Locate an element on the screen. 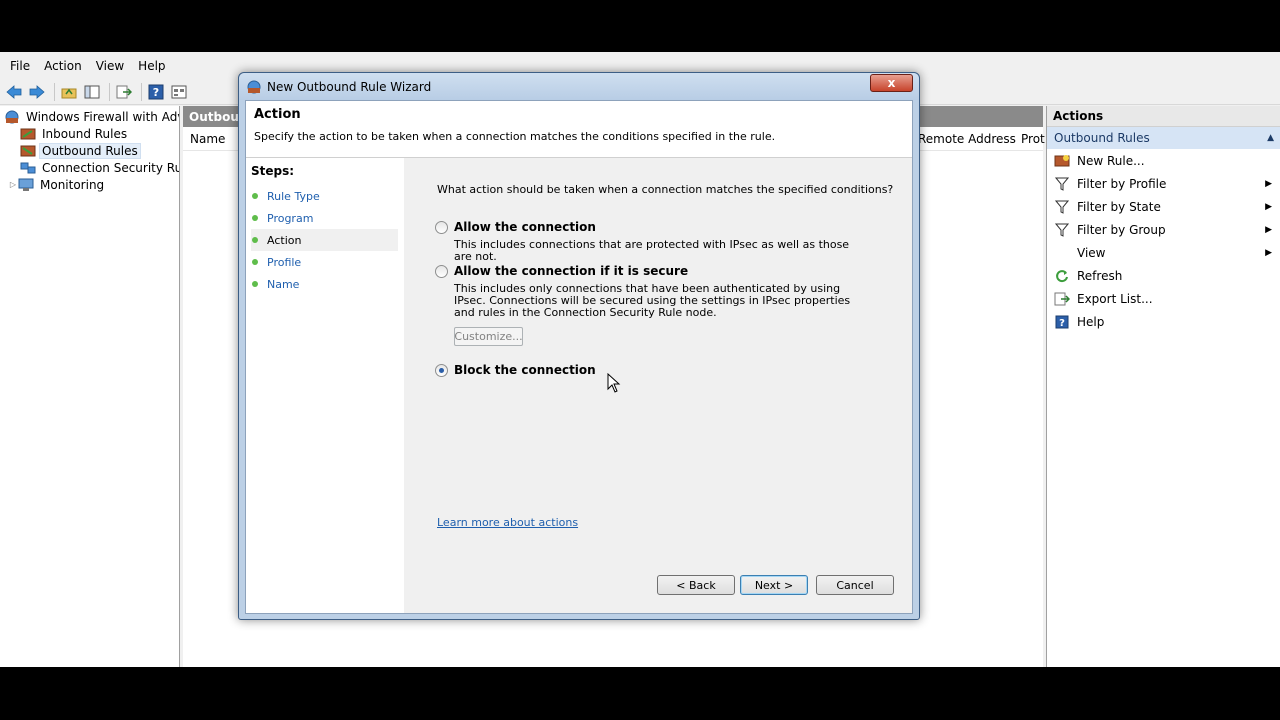  option-label: Block the connection is located at coordinates (525, 370).